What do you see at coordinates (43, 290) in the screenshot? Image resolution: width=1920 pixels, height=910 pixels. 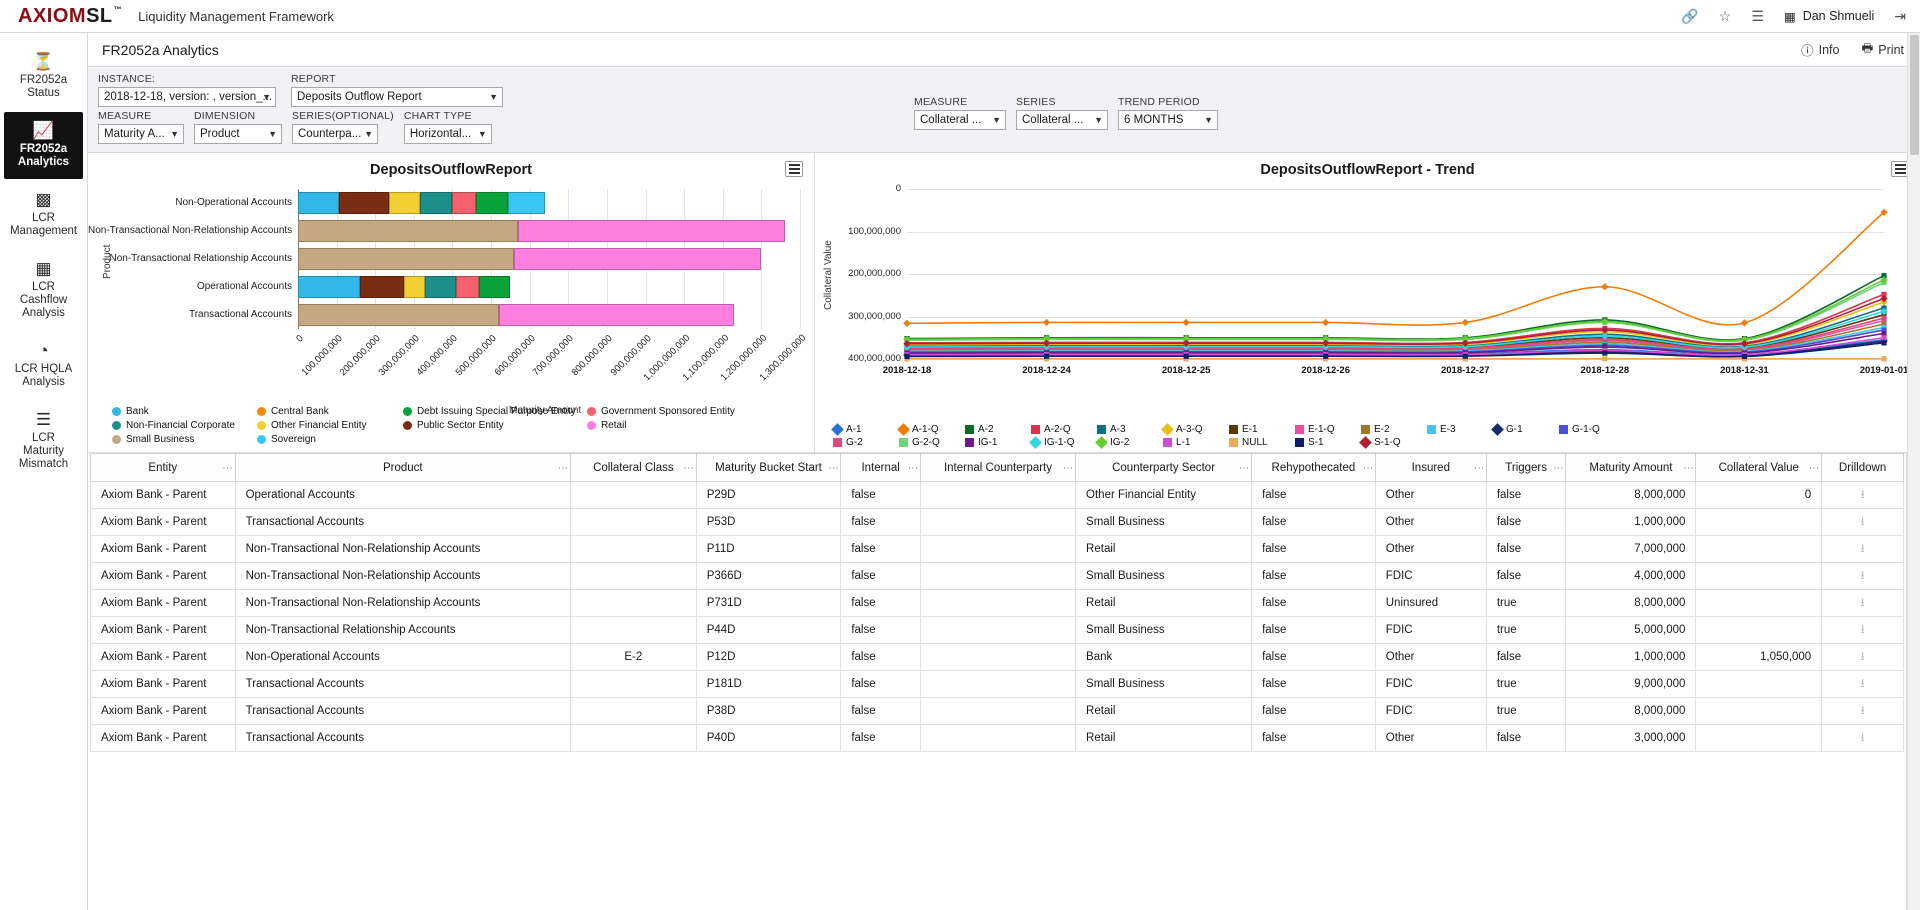 I see `sidebar-item-lcr-cashflow-analysis: ▦ LCR Cashflow Analysis` at bounding box center [43, 290].